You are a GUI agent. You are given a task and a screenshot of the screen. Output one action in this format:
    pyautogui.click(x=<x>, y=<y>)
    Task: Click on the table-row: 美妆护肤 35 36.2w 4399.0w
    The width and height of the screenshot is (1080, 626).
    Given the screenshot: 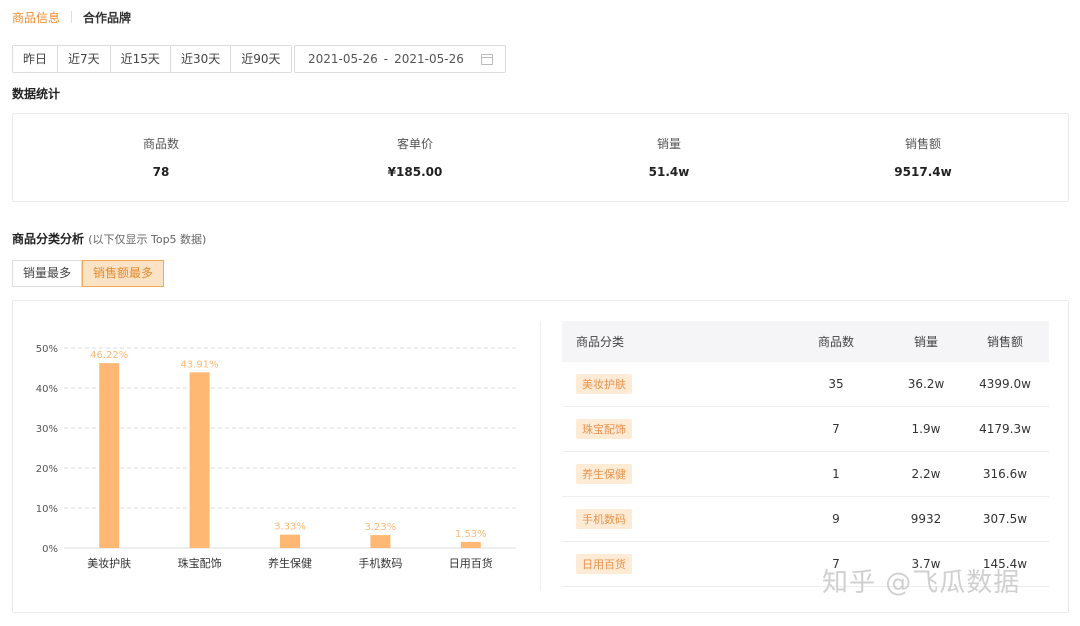 What is the action you would take?
    pyautogui.click(x=805, y=384)
    